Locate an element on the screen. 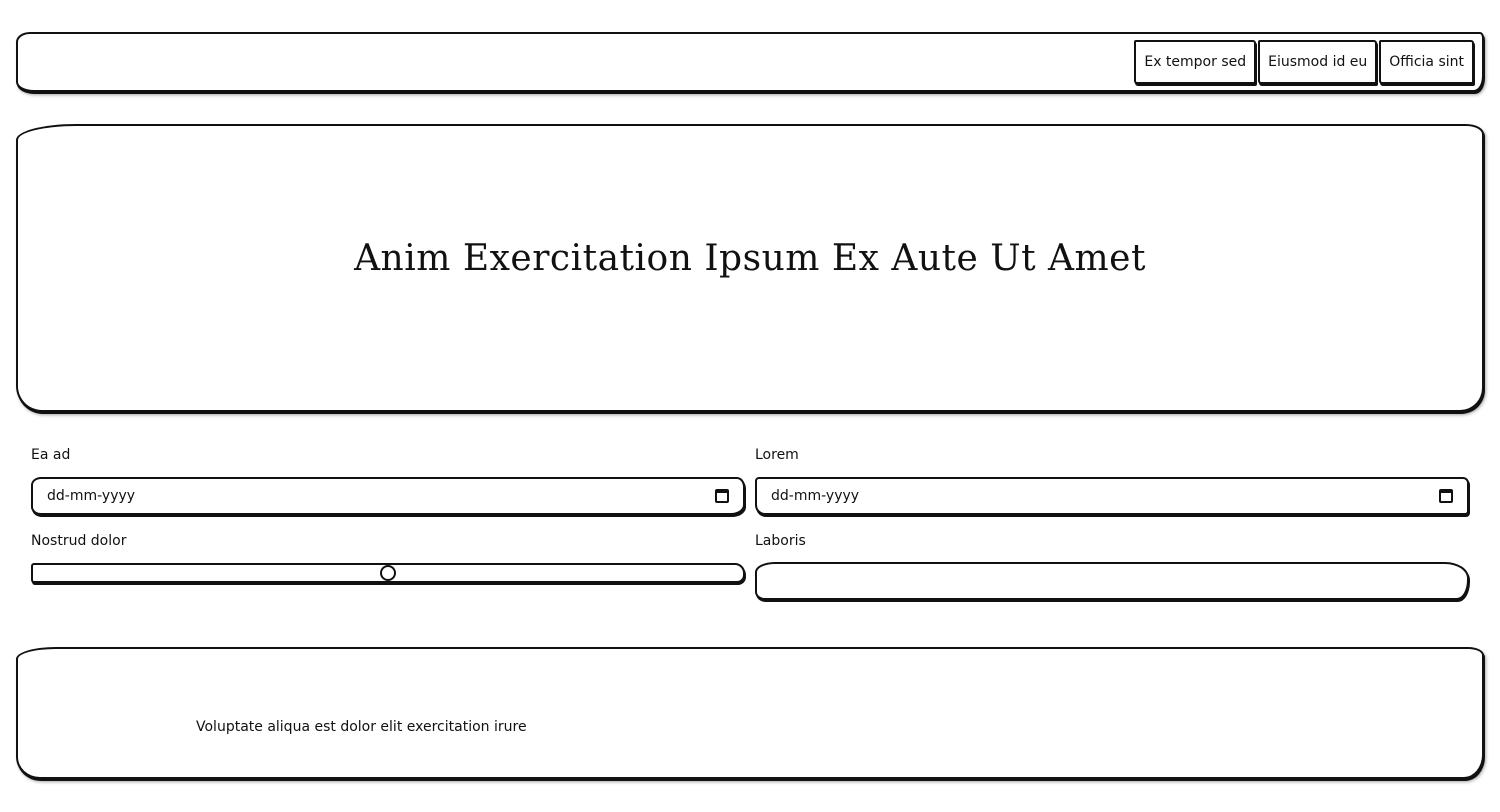  range-slider-thumb is located at coordinates (388, 573).